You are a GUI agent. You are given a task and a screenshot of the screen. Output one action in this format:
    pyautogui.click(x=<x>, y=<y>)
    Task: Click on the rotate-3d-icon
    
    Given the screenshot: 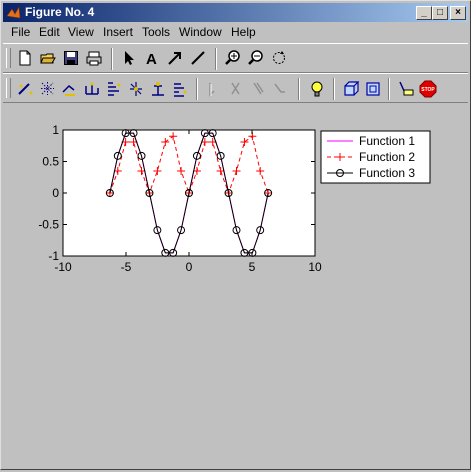 What is the action you would take?
    pyautogui.click(x=279, y=57)
    